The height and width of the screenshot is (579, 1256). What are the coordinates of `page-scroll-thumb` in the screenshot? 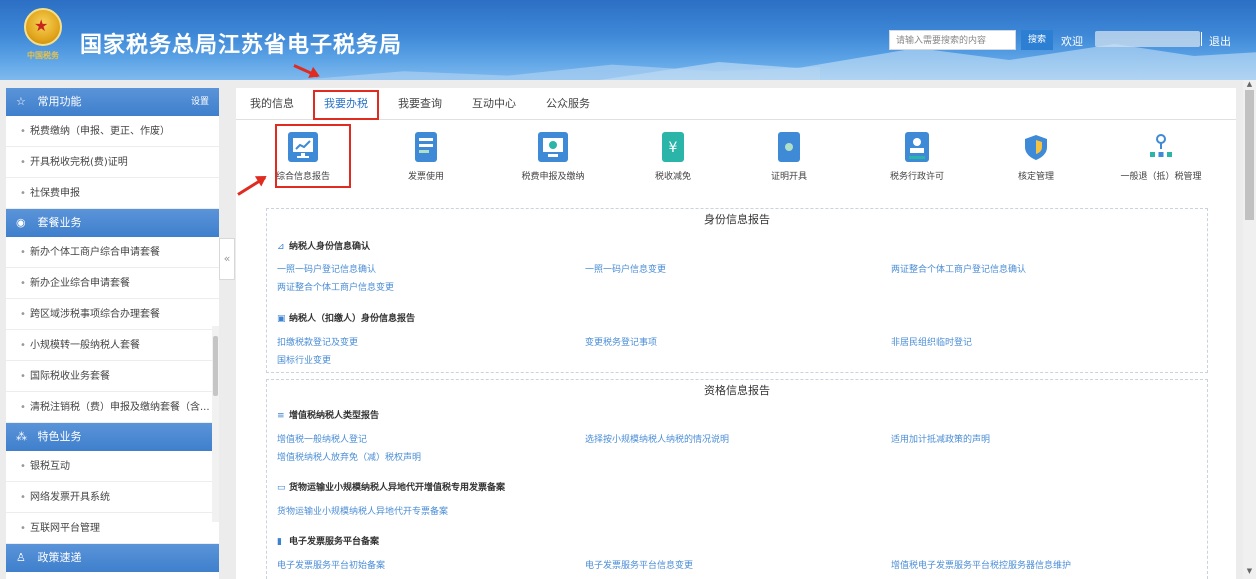 It's located at (1249, 155).